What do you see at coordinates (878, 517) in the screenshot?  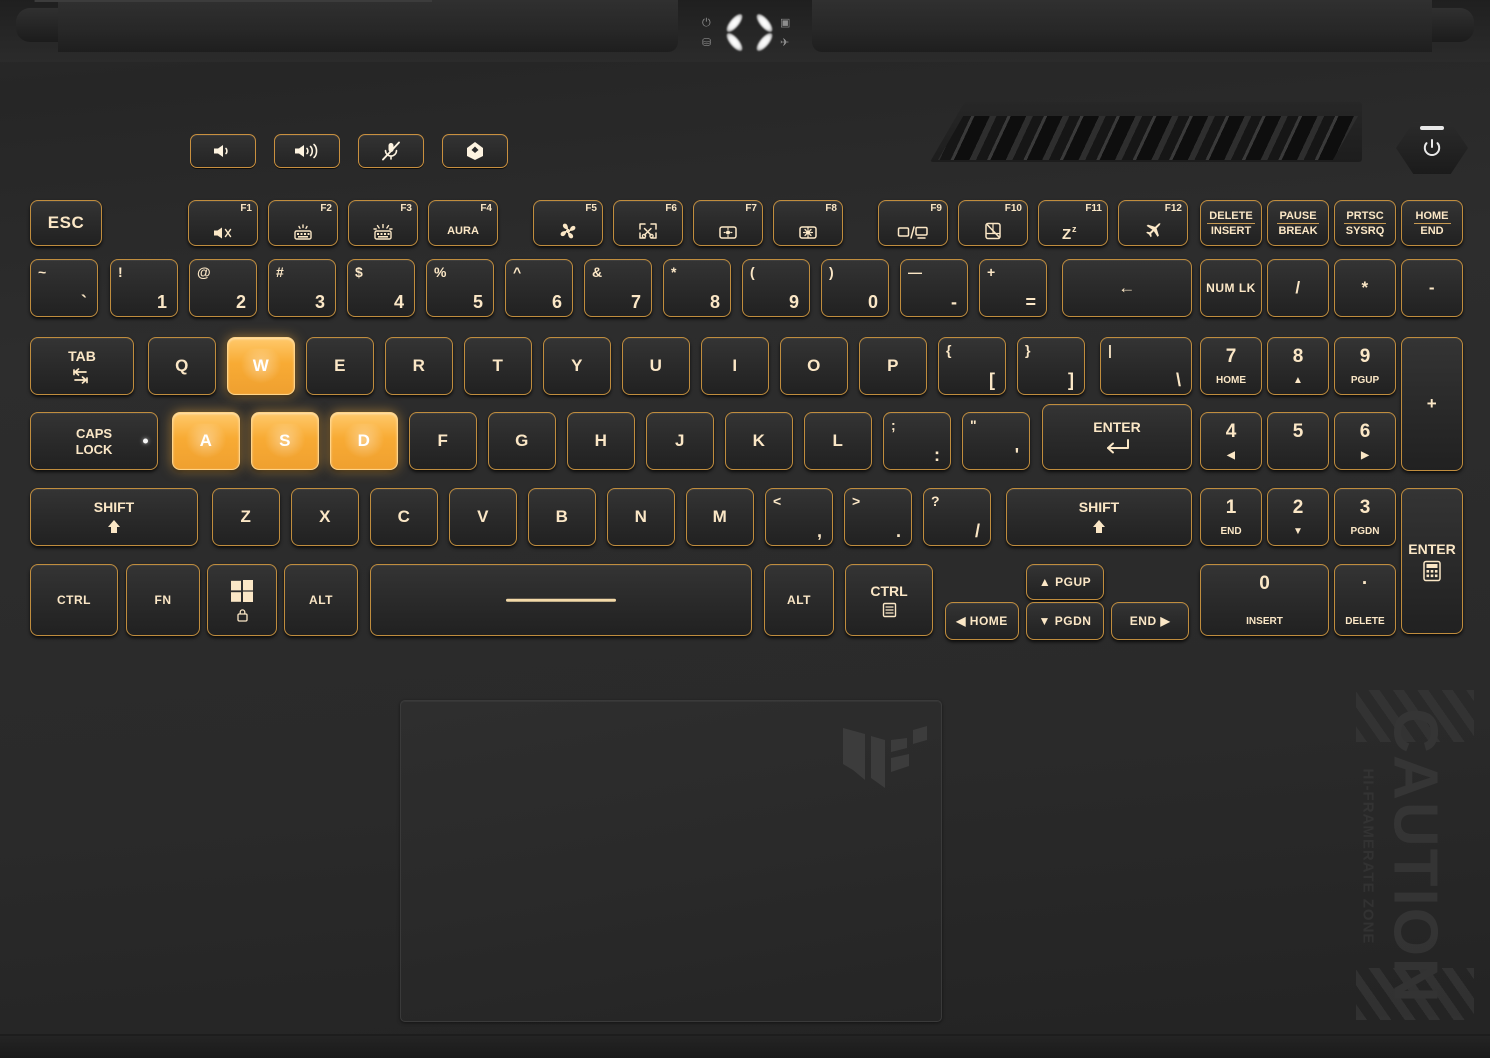 I see `key-period: > .` at bounding box center [878, 517].